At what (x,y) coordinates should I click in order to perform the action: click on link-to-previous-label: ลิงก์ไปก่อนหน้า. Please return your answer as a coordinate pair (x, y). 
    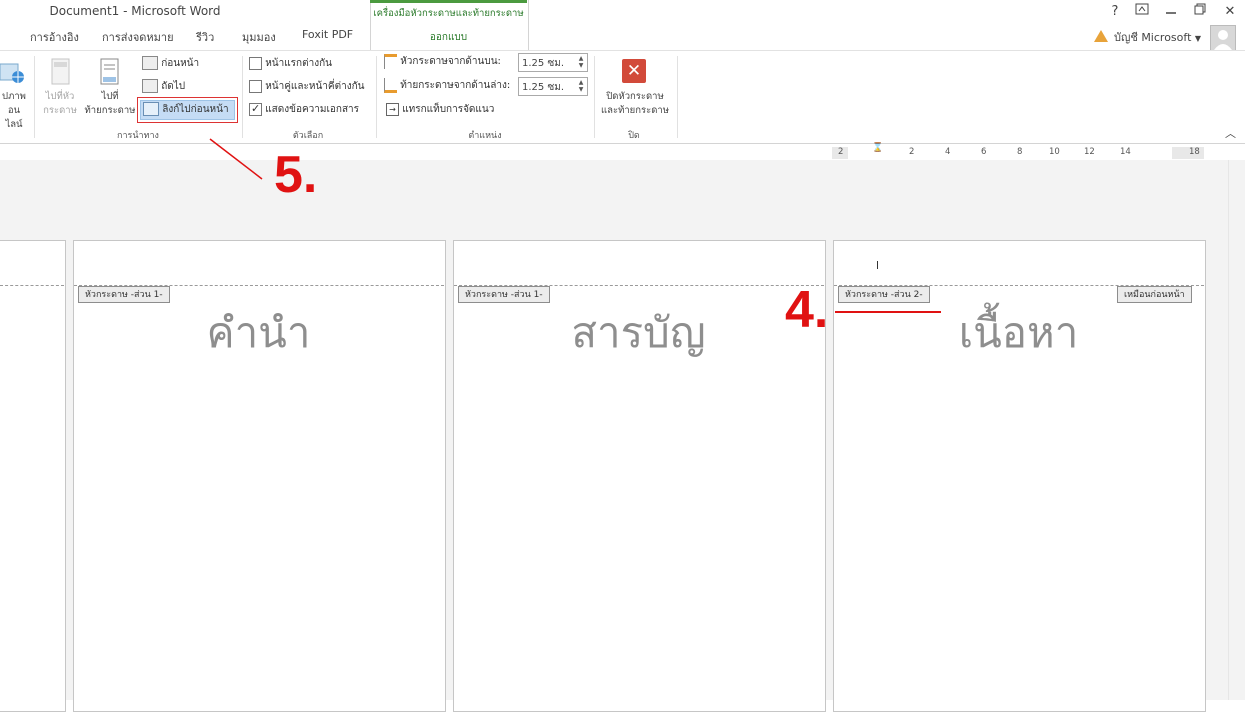
    Looking at the image, I should click on (195, 109).